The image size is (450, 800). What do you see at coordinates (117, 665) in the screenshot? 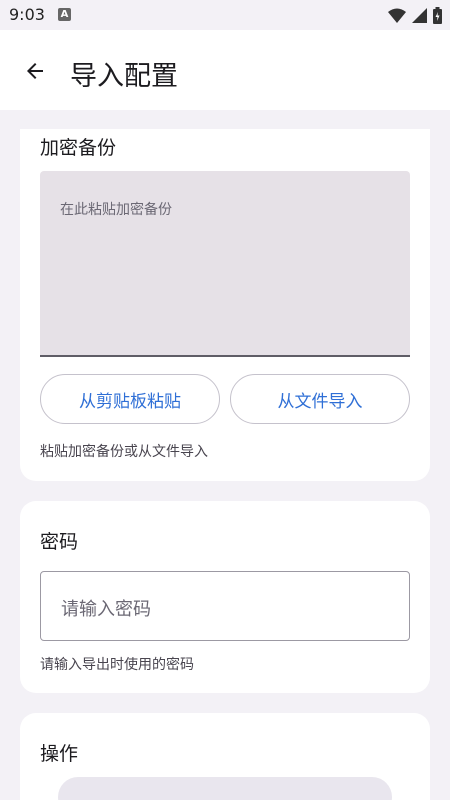
I see `password-helper-text: 请输入导出时使用的密码` at bounding box center [117, 665].